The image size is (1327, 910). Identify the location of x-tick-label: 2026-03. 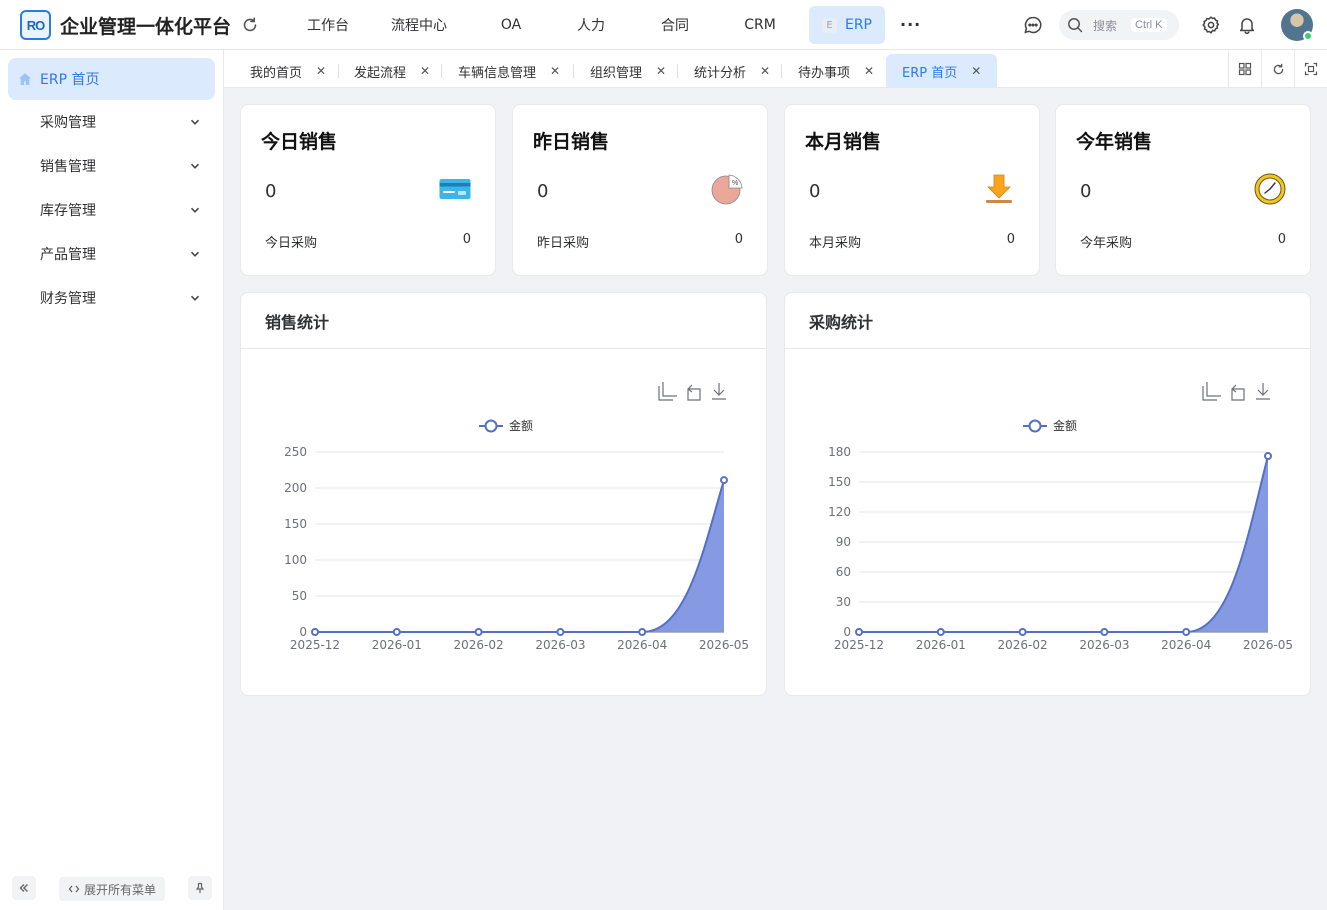
(560, 645).